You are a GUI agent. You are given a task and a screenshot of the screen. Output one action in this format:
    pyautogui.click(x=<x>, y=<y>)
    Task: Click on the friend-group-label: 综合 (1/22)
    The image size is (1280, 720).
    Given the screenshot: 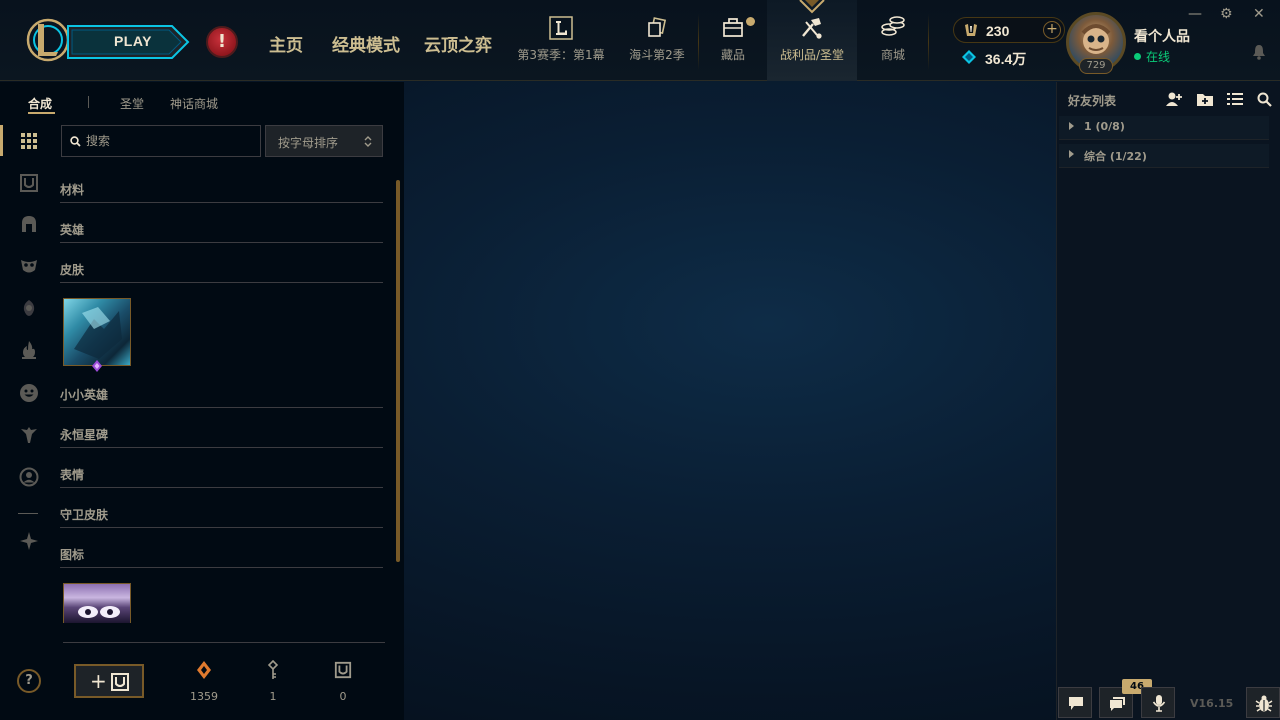 What is the action you would take?
    pyautogui.click(x=1115, y=156)
    